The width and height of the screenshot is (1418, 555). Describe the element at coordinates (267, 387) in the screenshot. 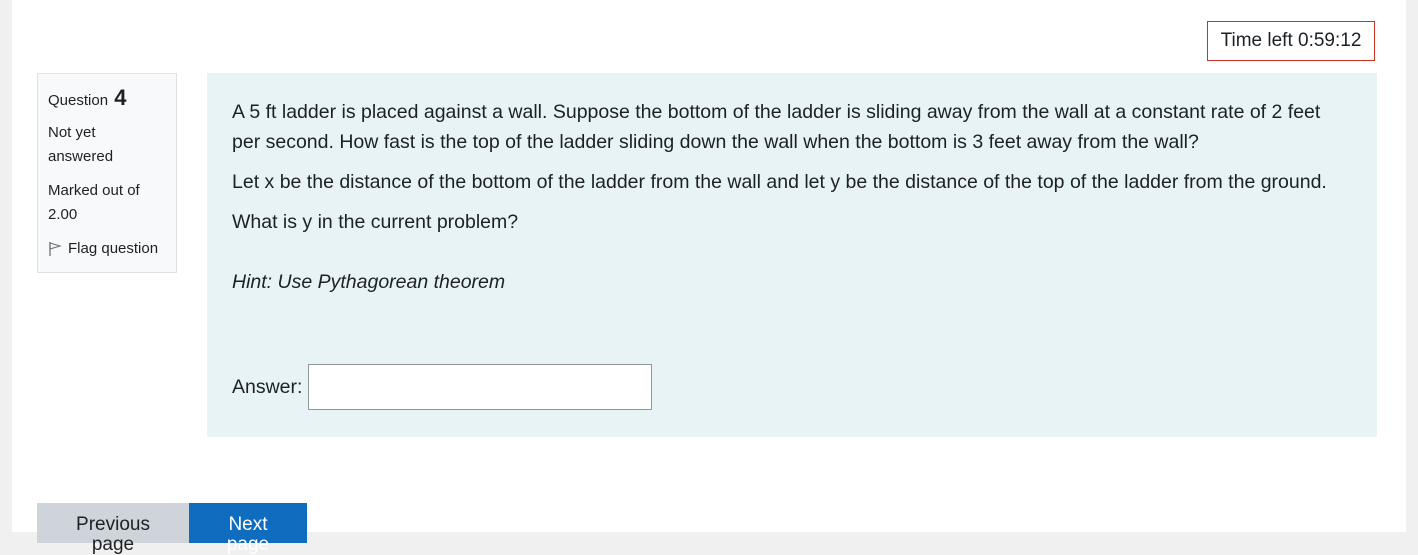

I see `answer-label: Answer:` at that location.